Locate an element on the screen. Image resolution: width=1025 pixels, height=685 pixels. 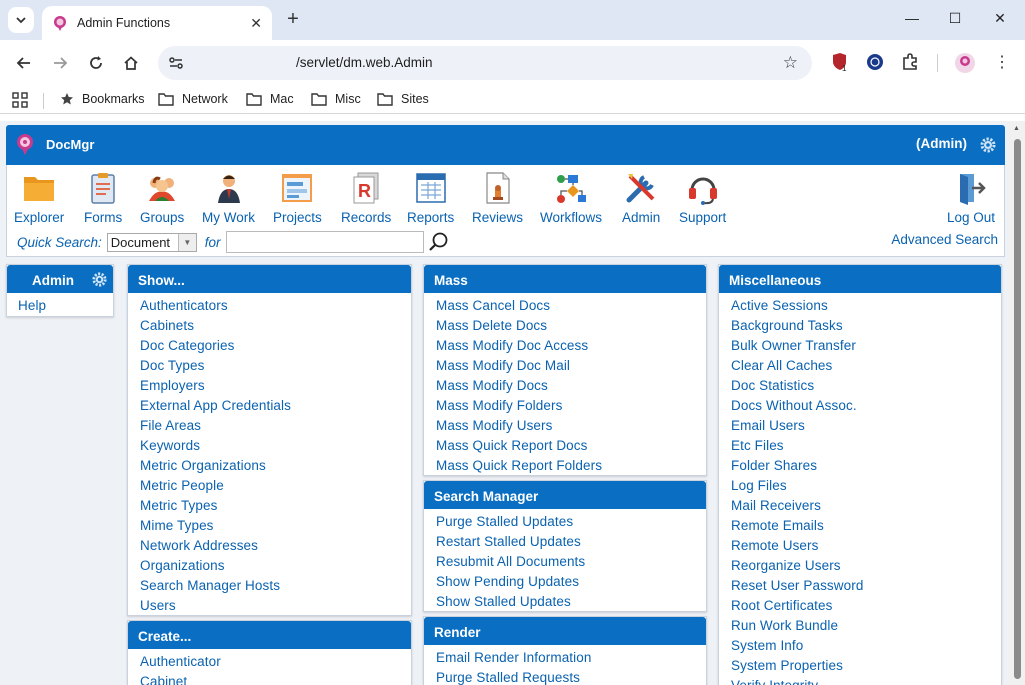
misc-link-active-sessions: Active Sessions is located at coordinates (866, 306).